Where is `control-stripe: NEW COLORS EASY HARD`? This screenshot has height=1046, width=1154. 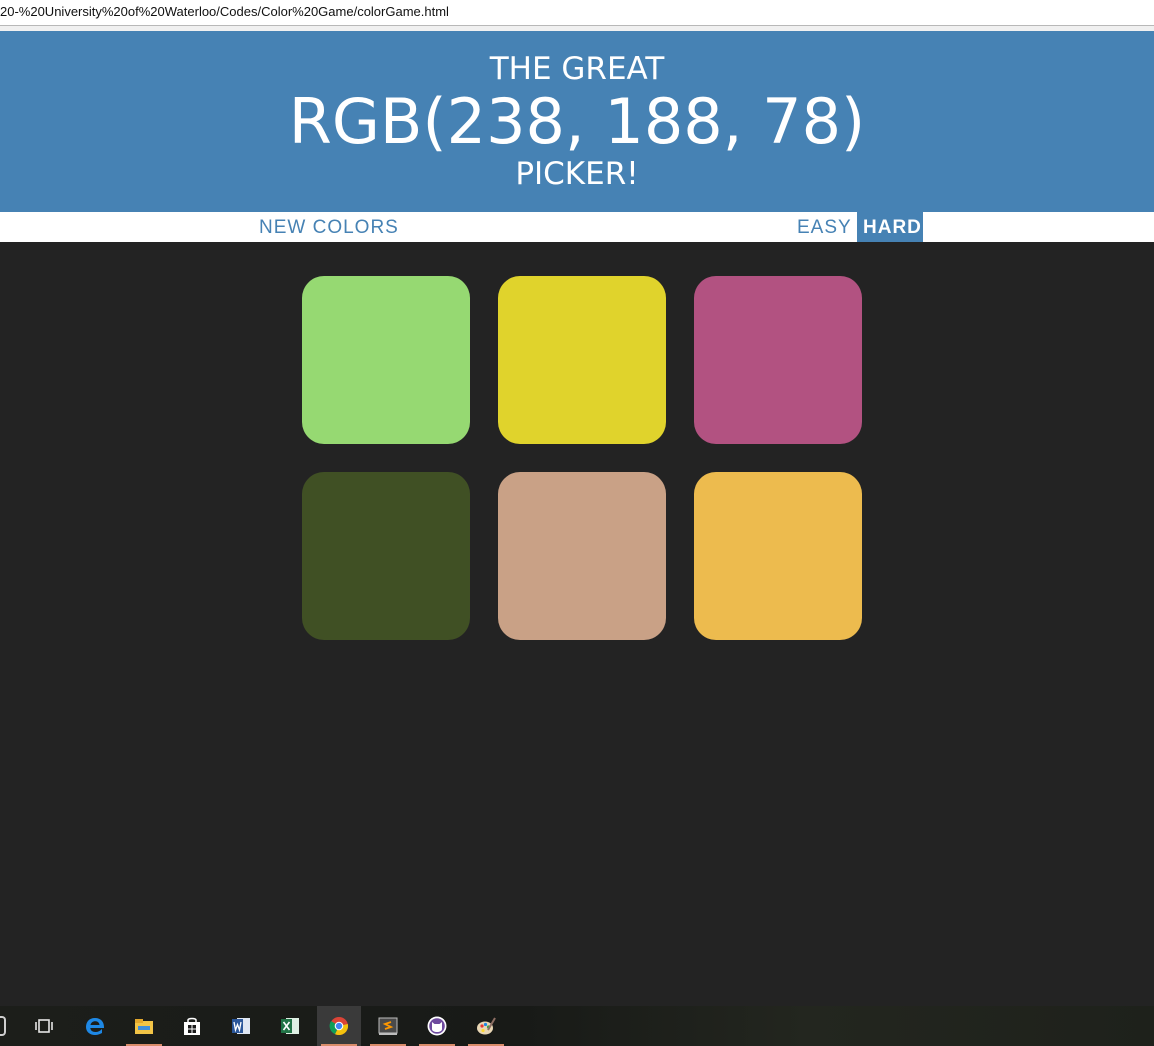 control-stripe: NEW COLORS EASY HARD is located at coordinates (577, 227).